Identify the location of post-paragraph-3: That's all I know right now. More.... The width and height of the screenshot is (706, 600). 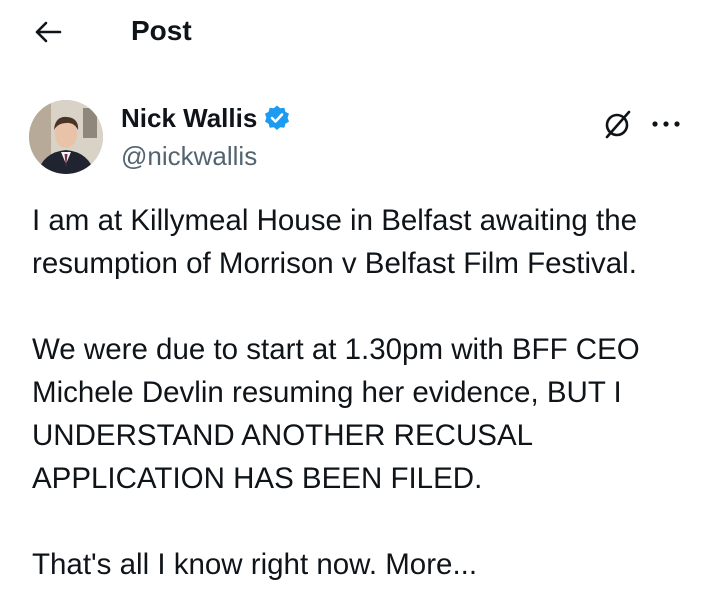
(255, 564).